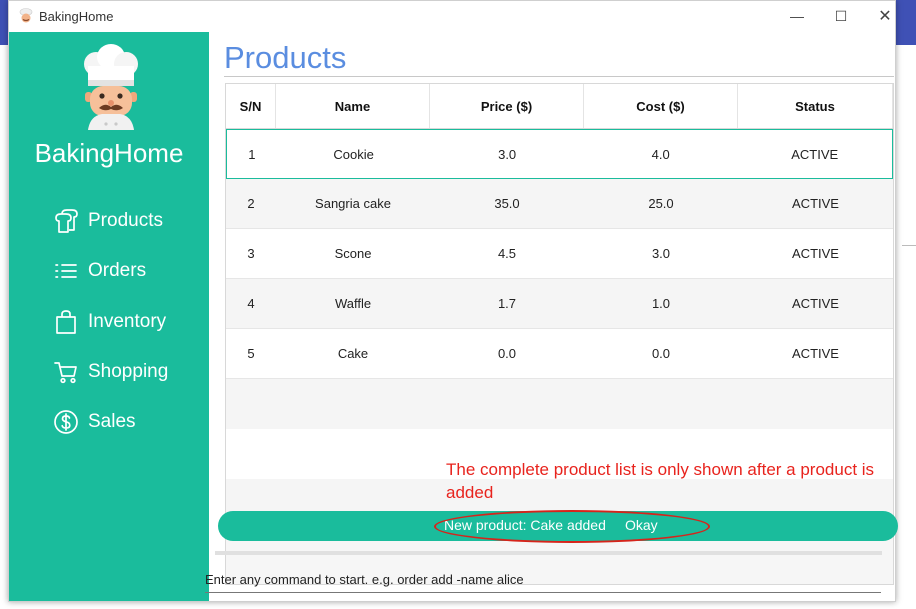  Describe the element at coordinates (452, 16) in the screenshot. I see `title-bar: BakingHome — ☐ ✕` at that location.